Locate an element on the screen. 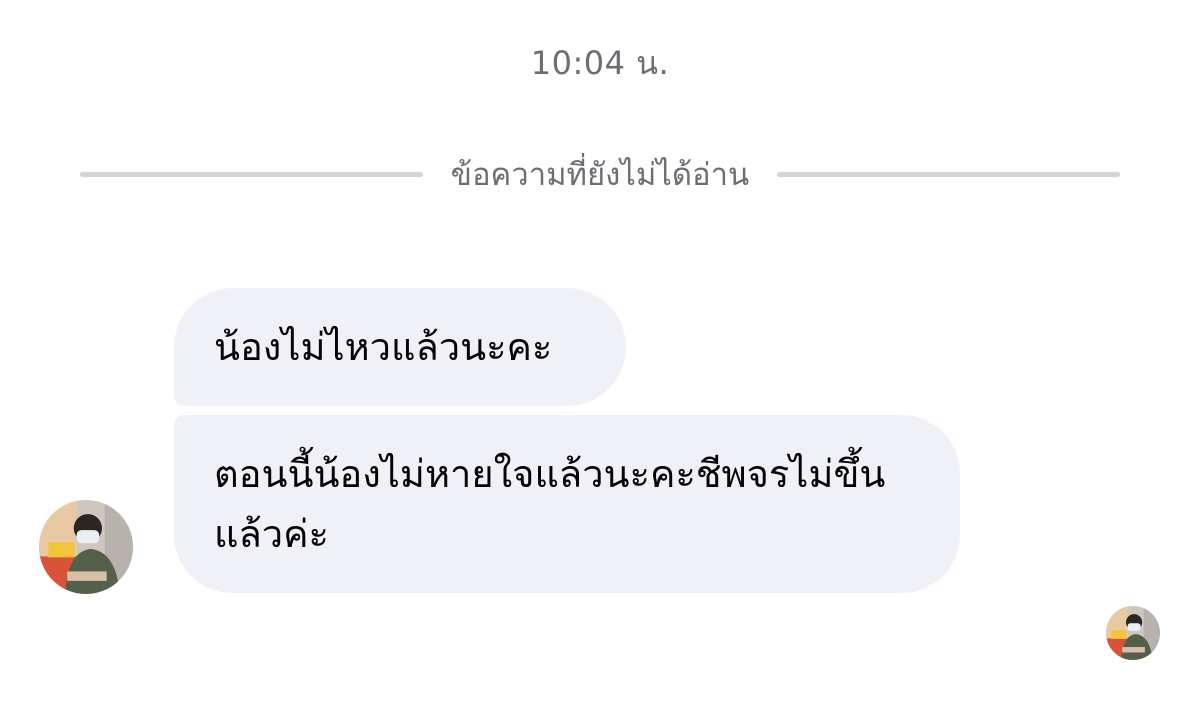  sender-avatar is located at coordinates (86, 547).